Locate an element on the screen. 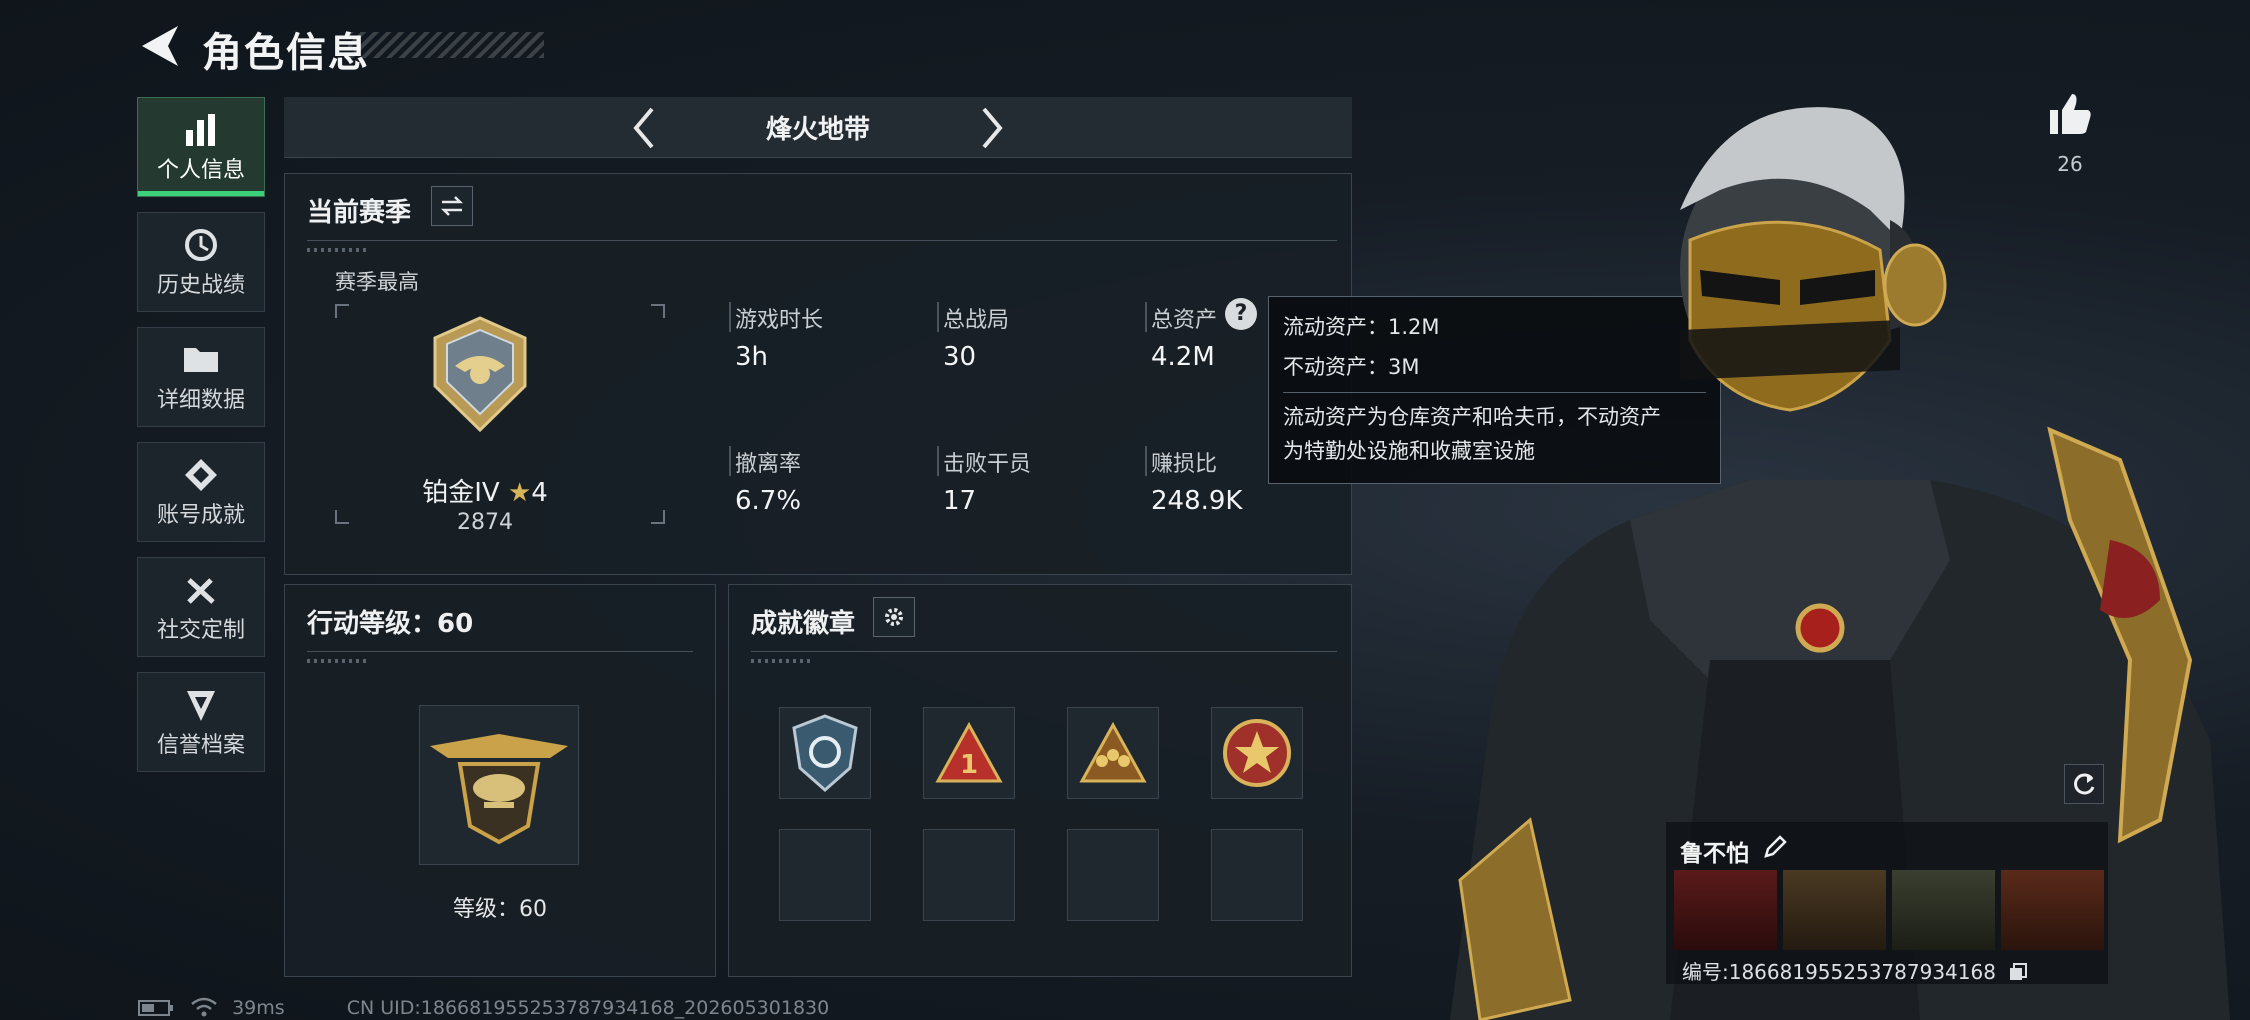 Image resolution: width=2250 pixels, height=1020 pixels. nav-label: 个人信息 is located at coordinates (200, 170).